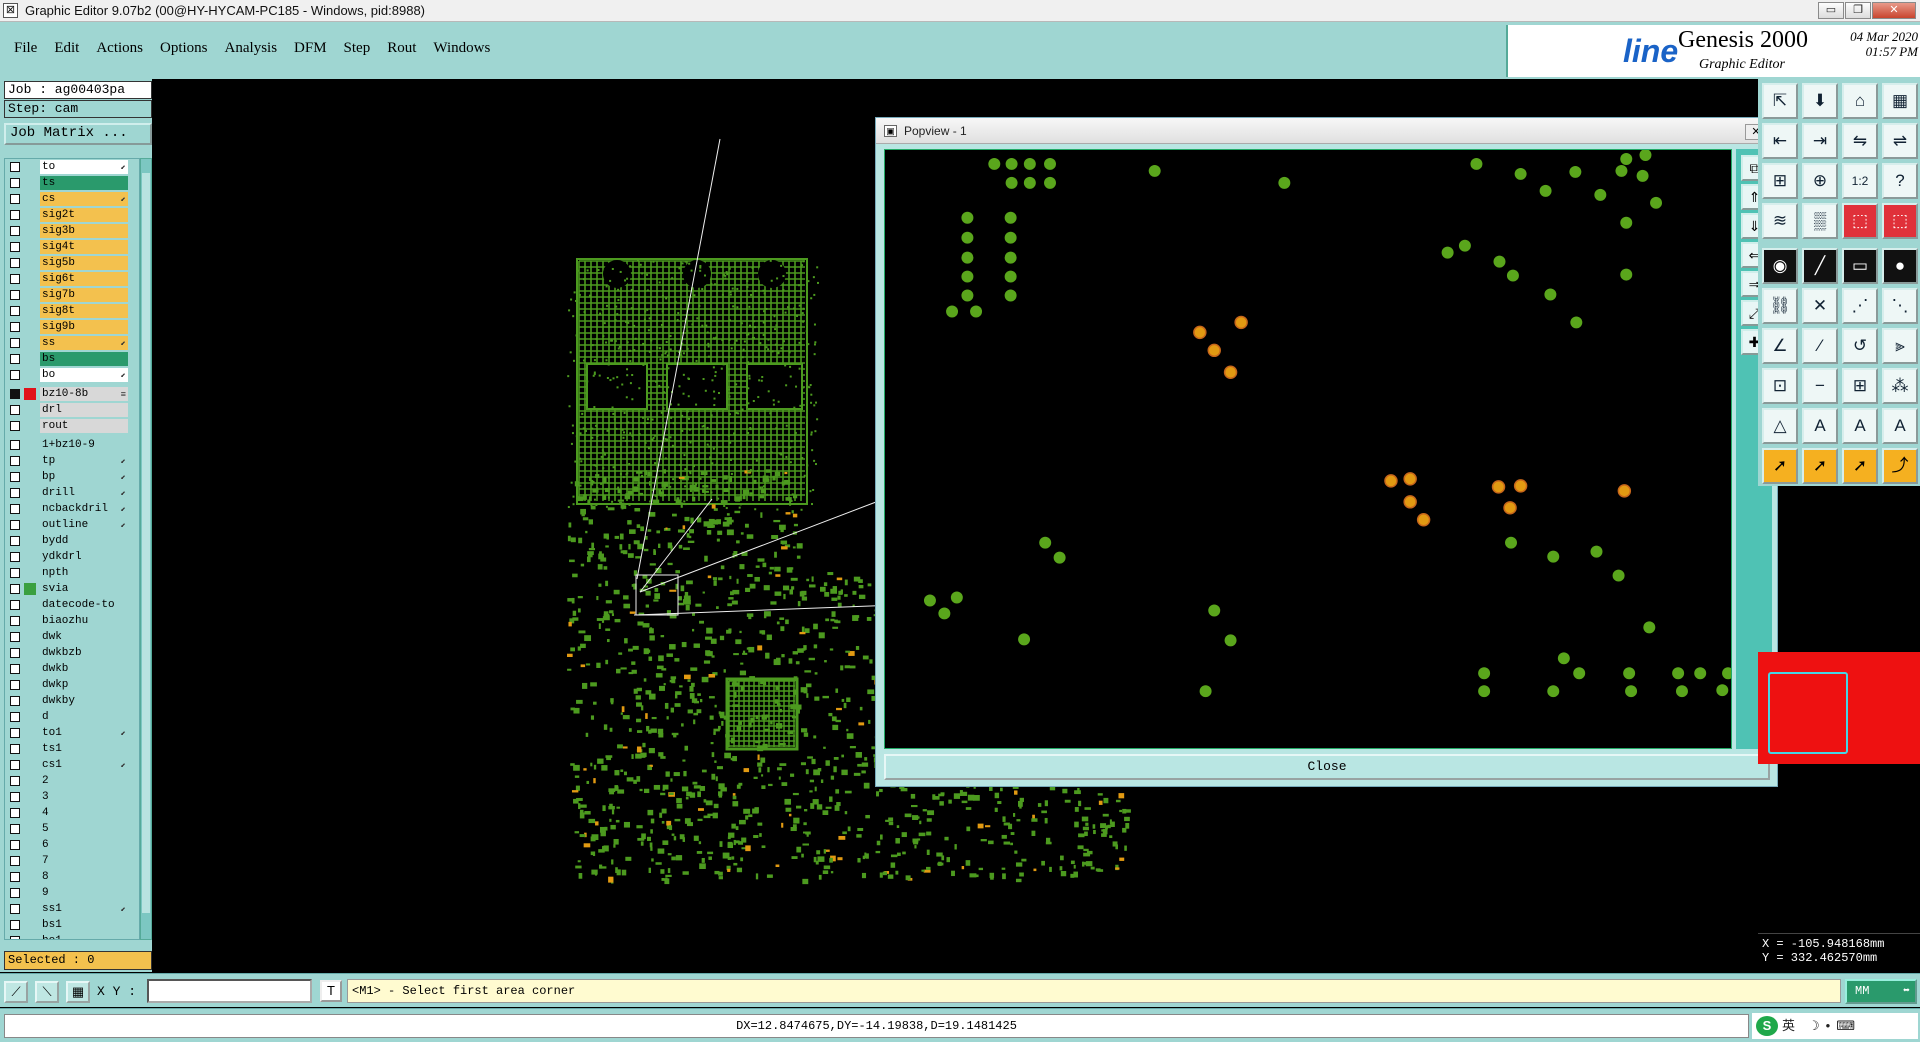  Describe the element at coordinates (1820, 101) in the screenshot. I see `save-icon: ⬇` at that location.